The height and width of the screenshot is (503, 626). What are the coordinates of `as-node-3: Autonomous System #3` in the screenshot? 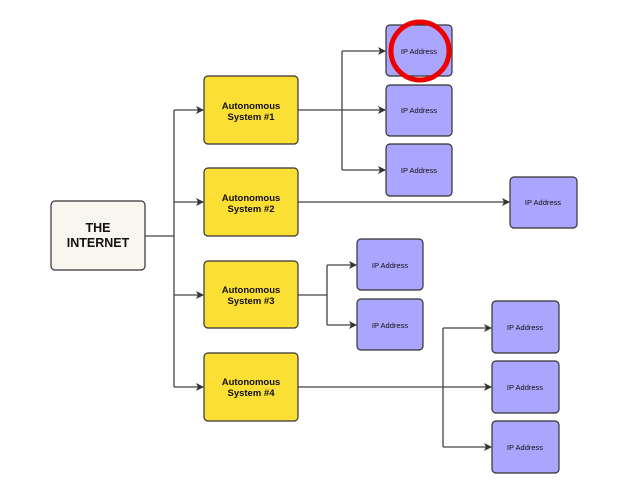 It's located at (251, 294).